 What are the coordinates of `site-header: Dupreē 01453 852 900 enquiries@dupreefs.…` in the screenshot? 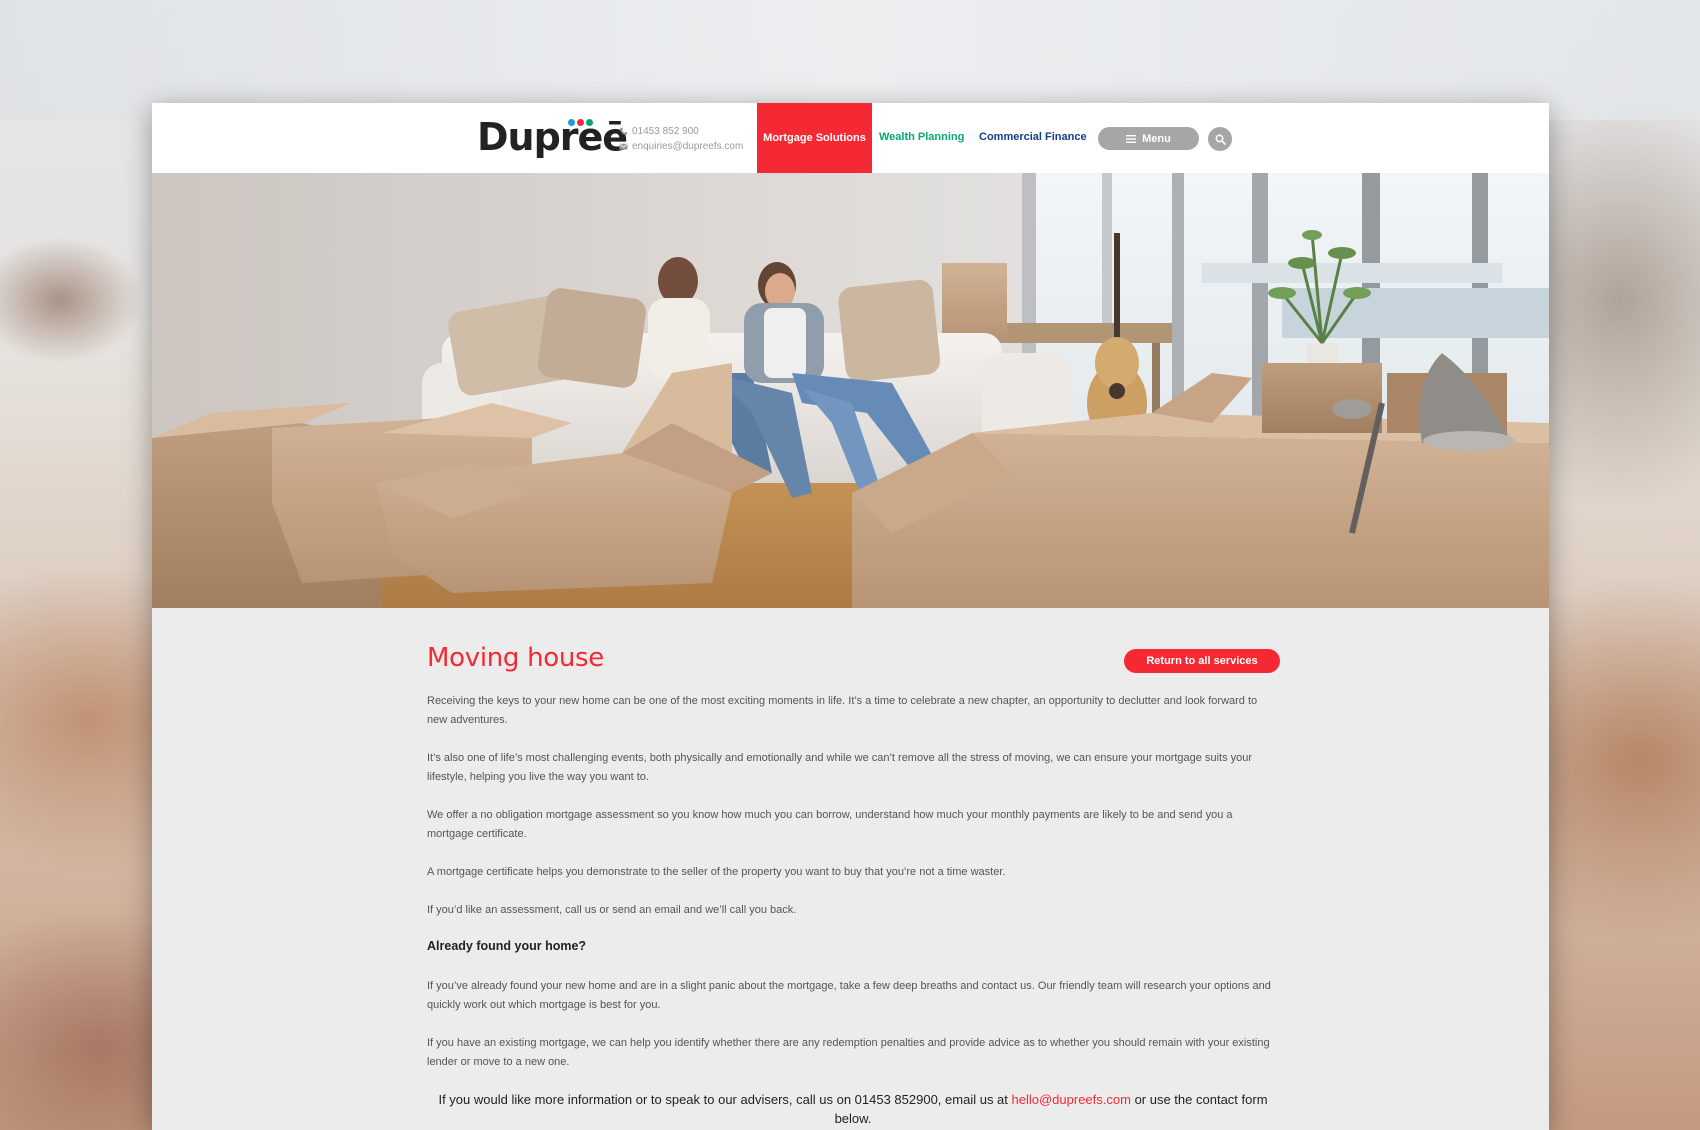 It's located at (850, 138).